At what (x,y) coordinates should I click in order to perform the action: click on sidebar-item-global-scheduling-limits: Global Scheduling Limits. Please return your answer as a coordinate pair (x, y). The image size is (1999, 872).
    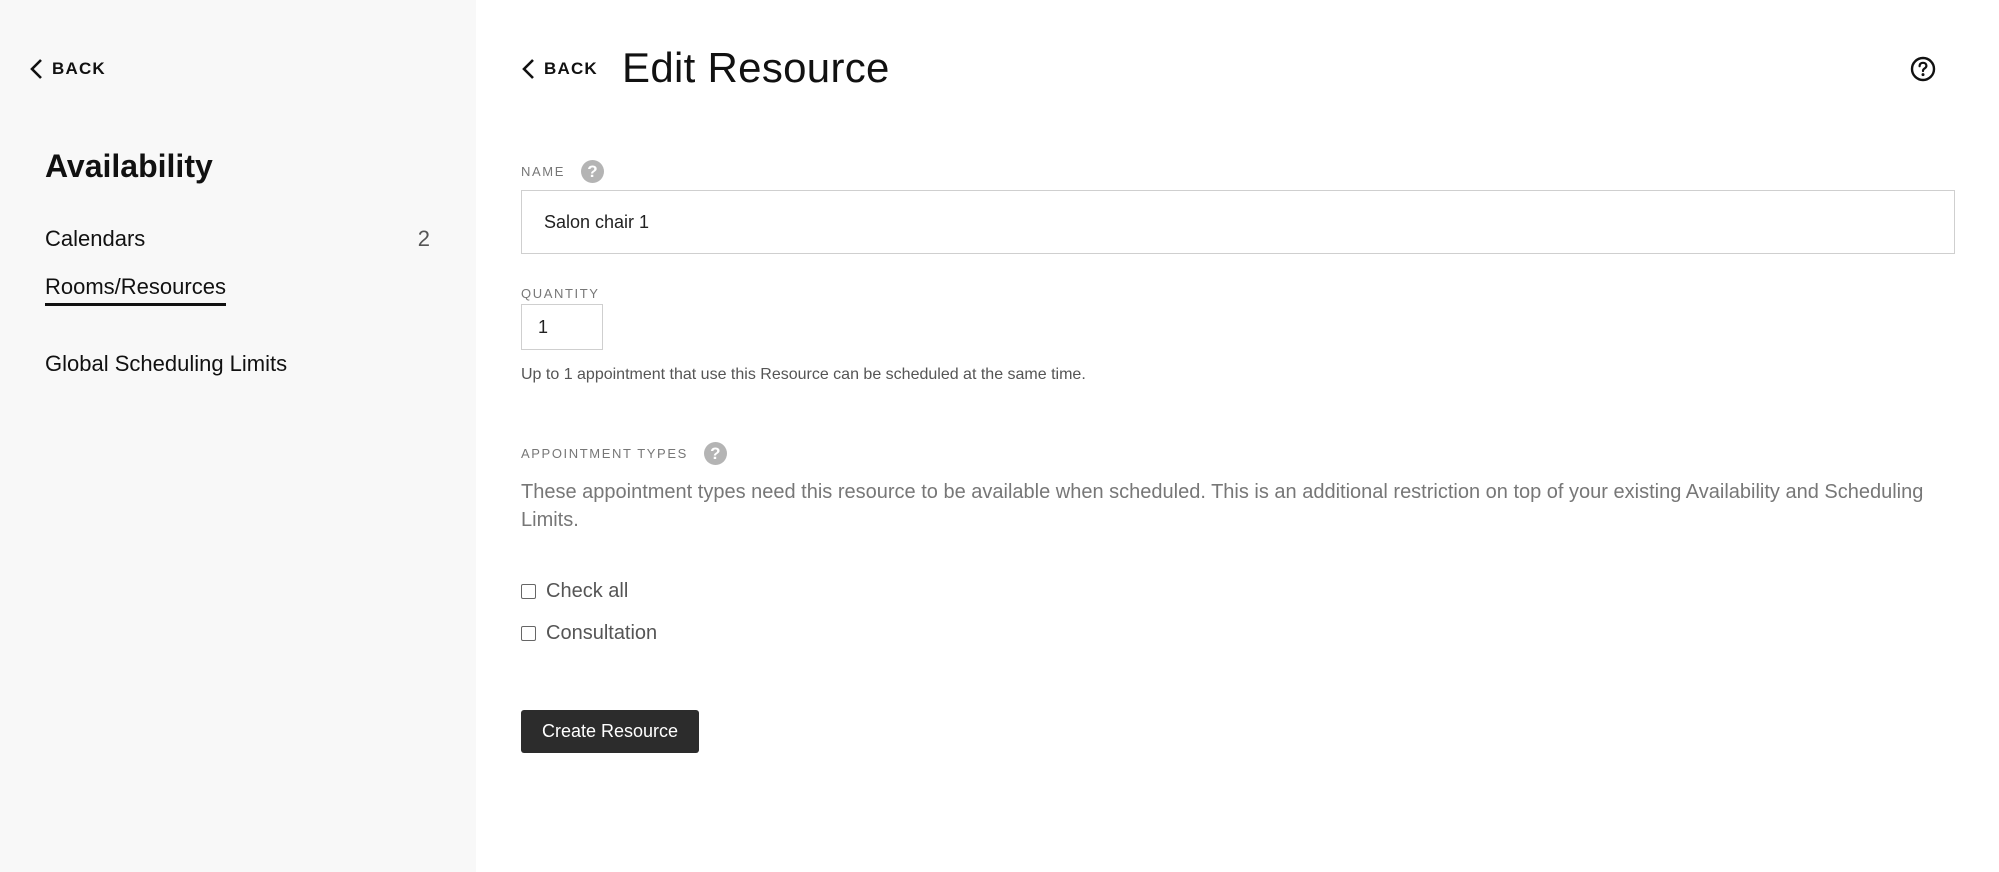
    Looking at the image, I should click on (166, 364).